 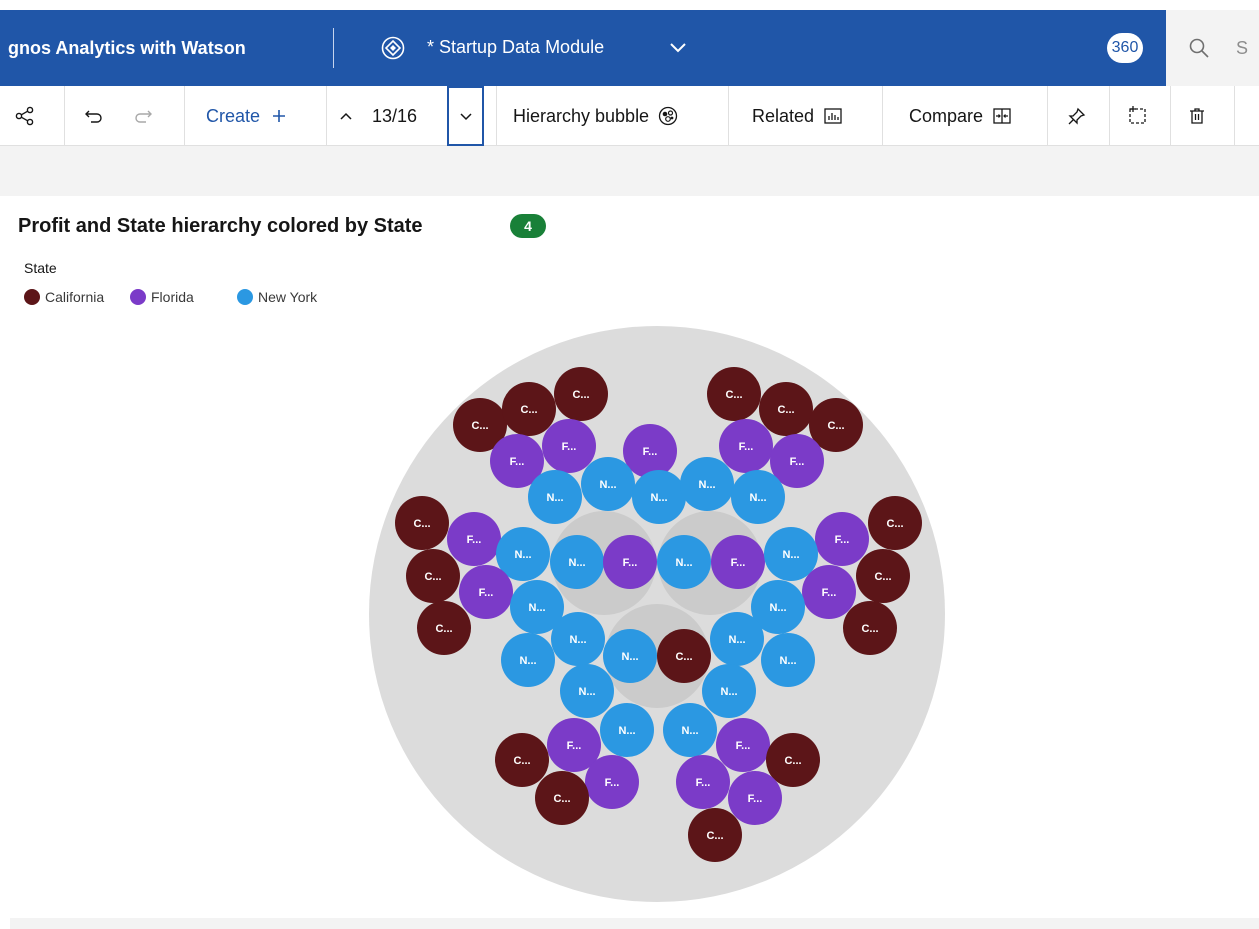 What do you see at coordinates (1197, 116) in the screenshot?
I see `delete-button` at bounding box center [1197, 116].